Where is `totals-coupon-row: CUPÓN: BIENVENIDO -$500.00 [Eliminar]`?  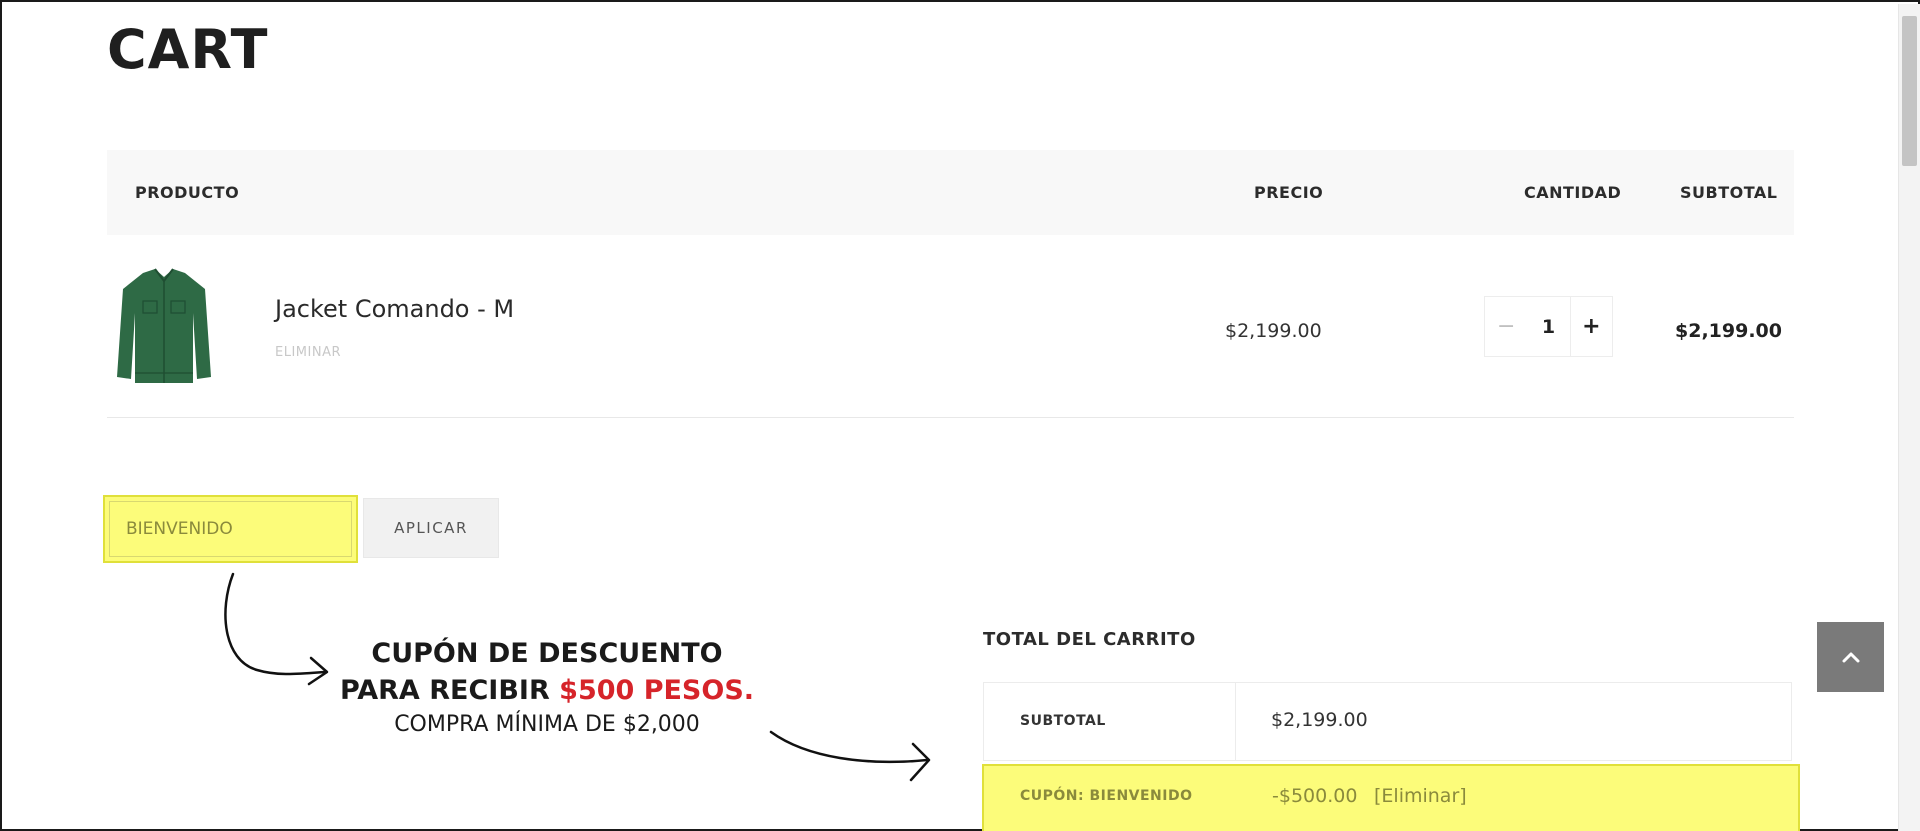 totals-coupon-row: CUPÓN: BIENVENIDO -$500.00 [Eliminar] is located at coordinates (1391, 797).